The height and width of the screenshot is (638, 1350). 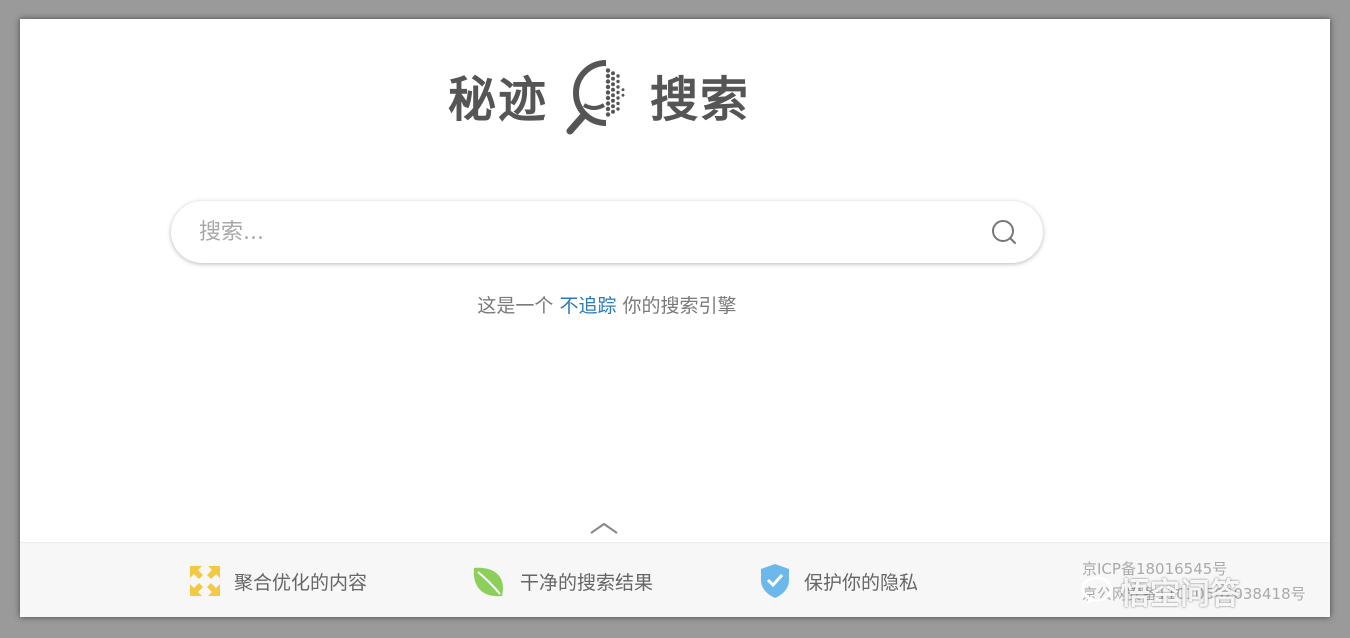 What do you see at coordinates (205, 581) in the screenshot?
I see `arrows-in-icon` at bounding box center [205, 581].